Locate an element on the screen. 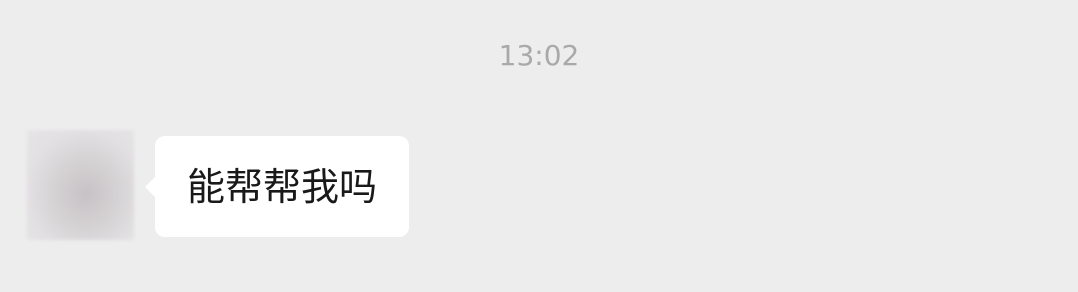 This screenshot has height=292, width=1078. message-bubble: 能帮帮我吗 is located at coordinates (277, 186).